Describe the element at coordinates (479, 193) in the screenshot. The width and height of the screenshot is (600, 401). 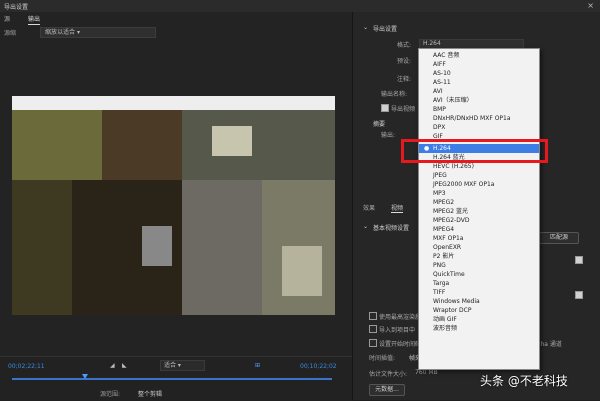
I see `format-option: MP3` at that location.